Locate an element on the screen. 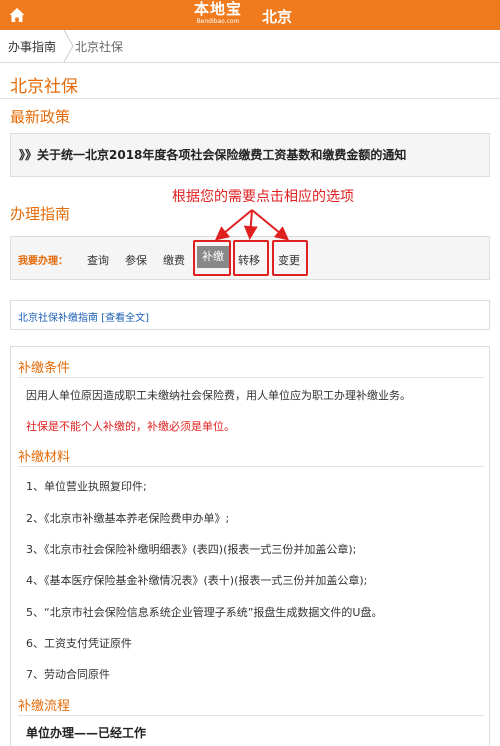  top-header-bar: 本地宝 Bendibao.com 北京 is located at coordinates (250, 15).